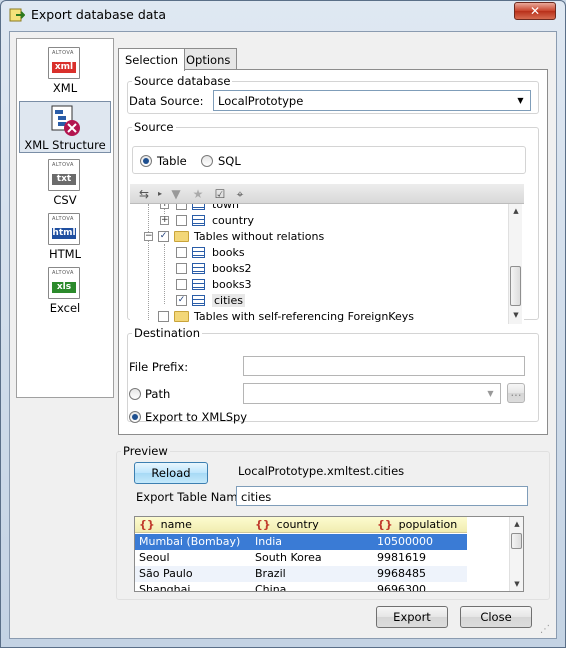  Describe the element at coordinates (165, 524) in the screenshot. I see `column-header: {} name` at that location.